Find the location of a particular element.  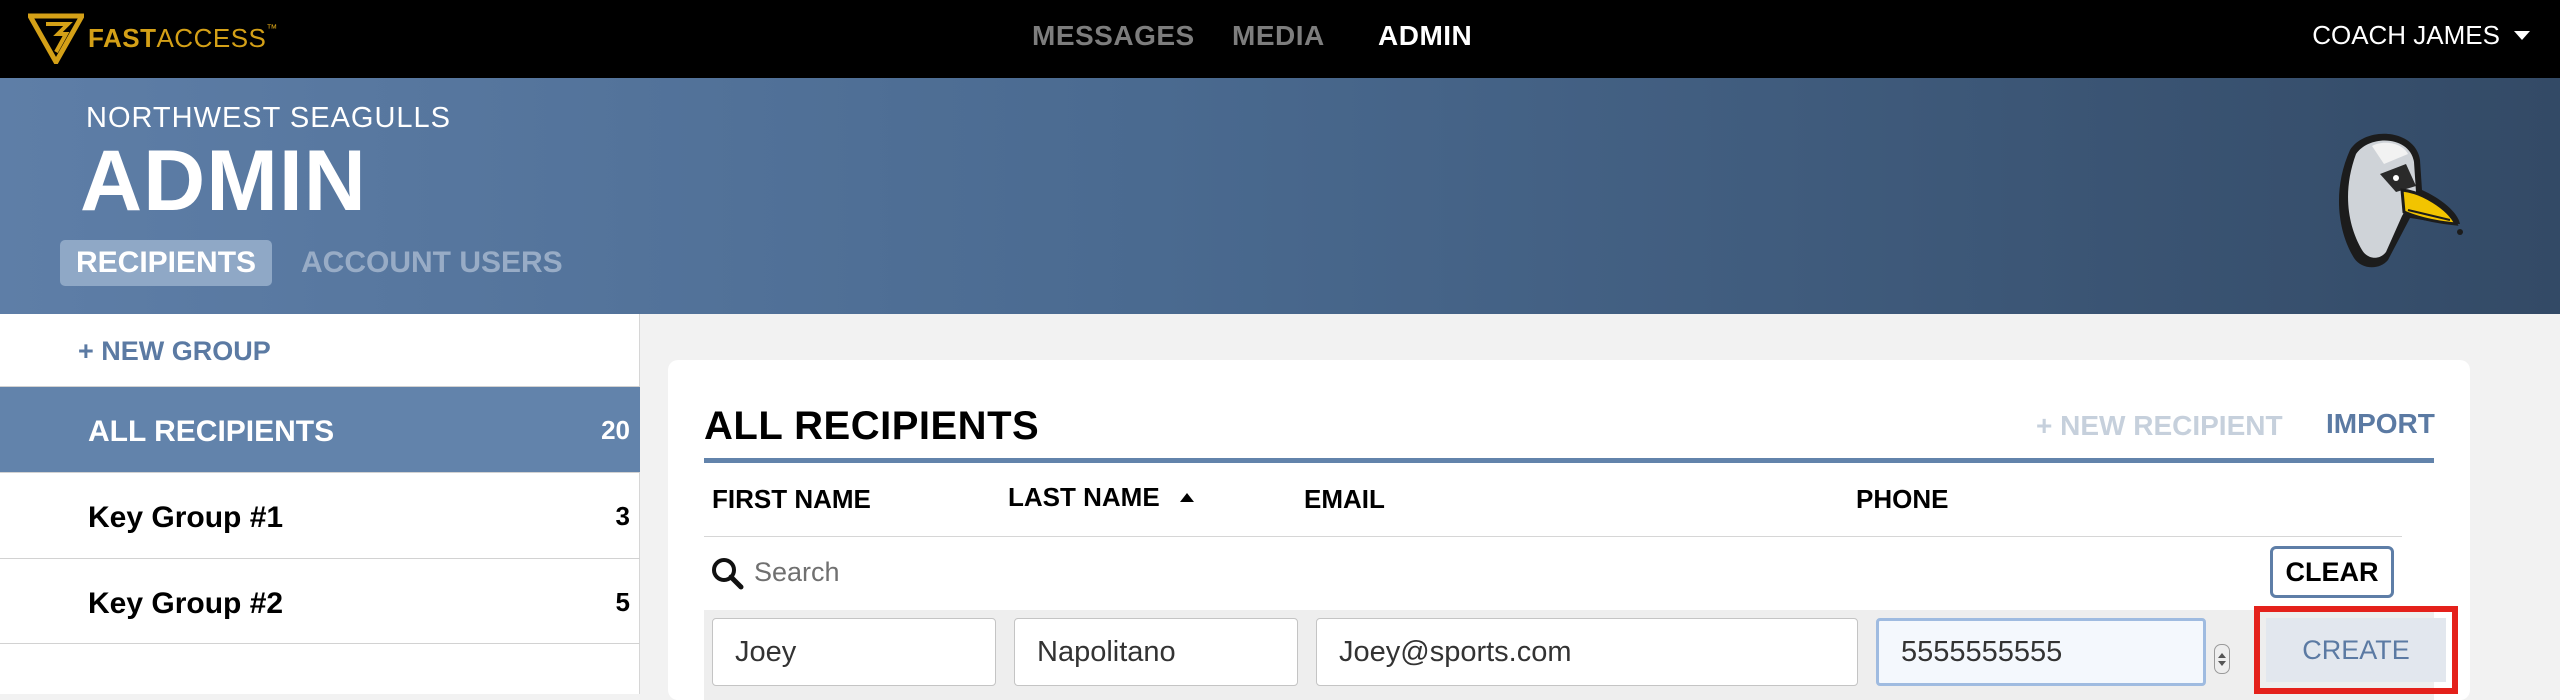

create-button: CREATE is located at coordinates (2356, 650).